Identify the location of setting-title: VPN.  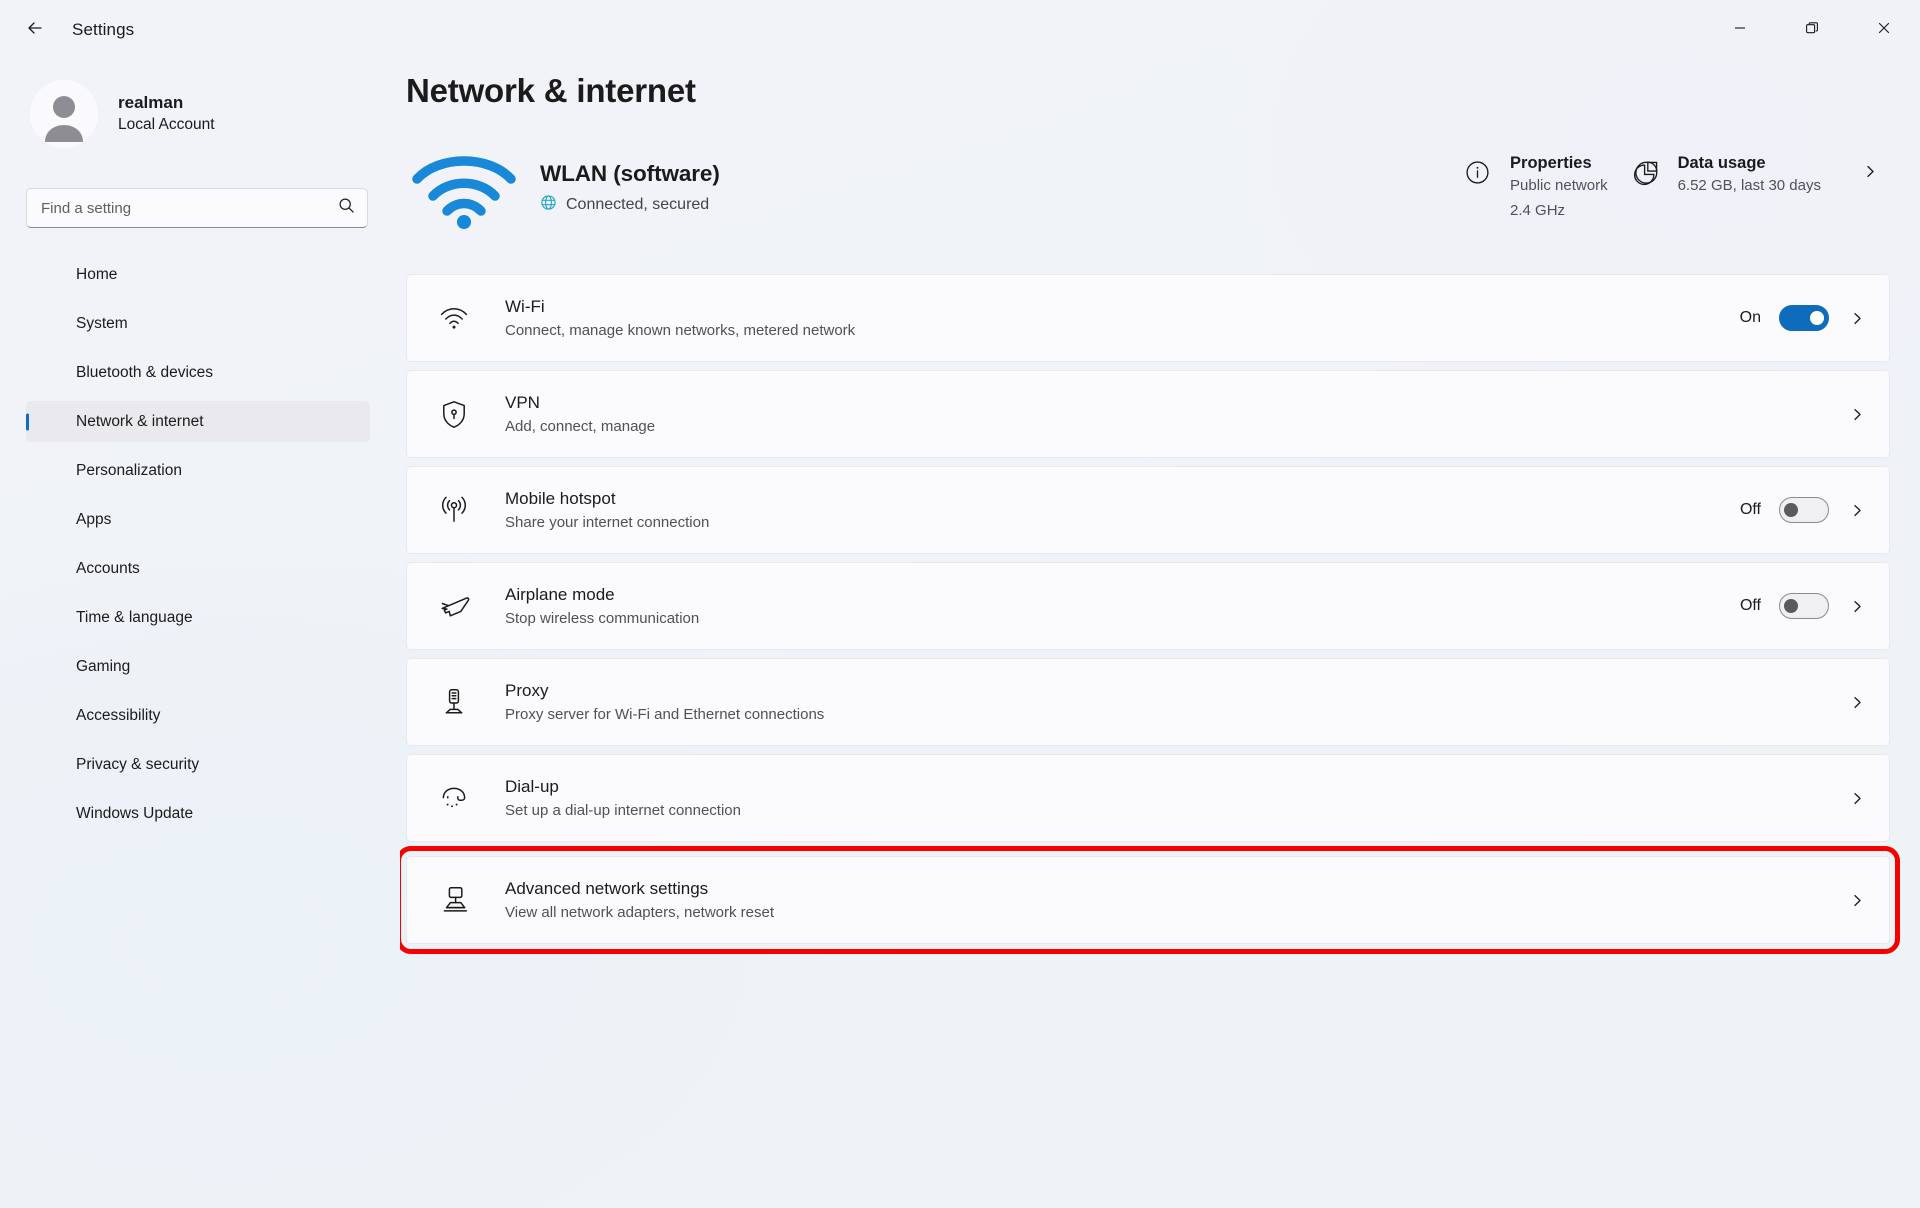
(522, 402).